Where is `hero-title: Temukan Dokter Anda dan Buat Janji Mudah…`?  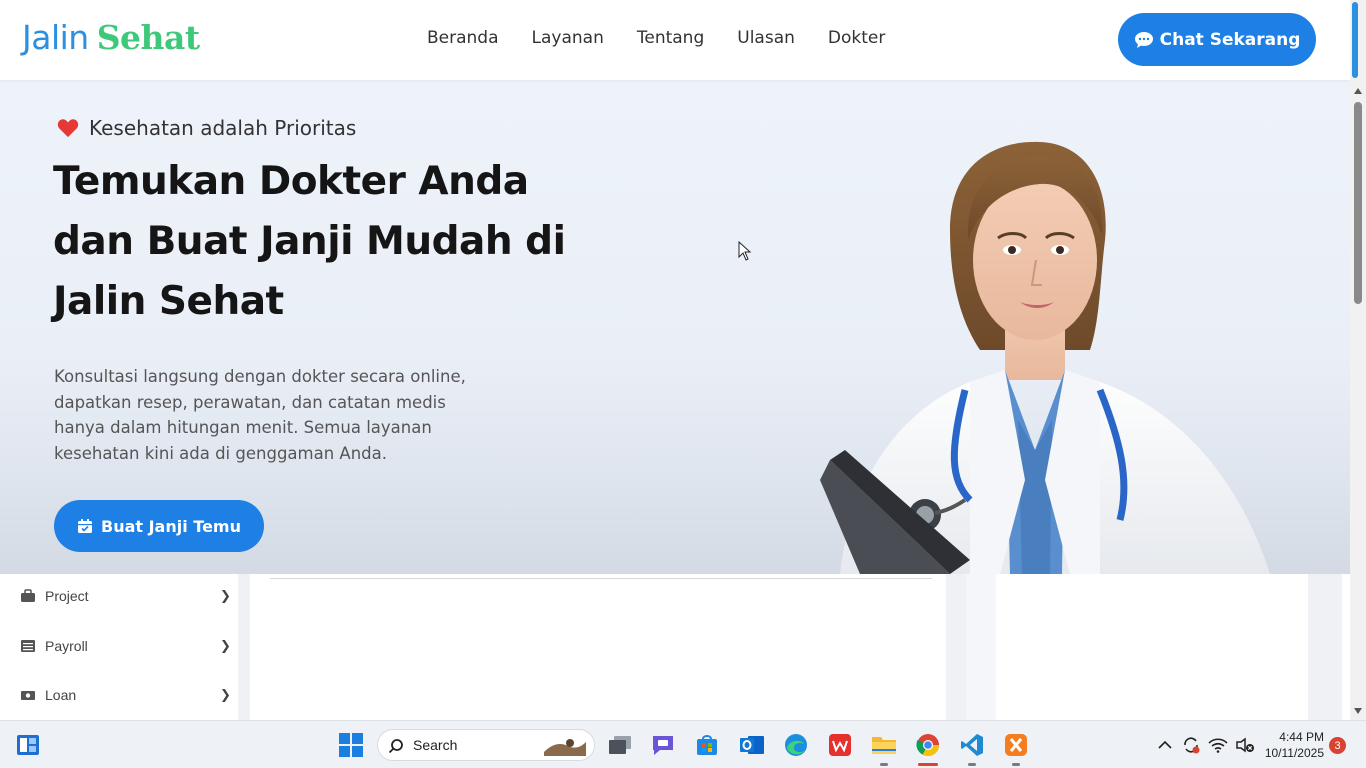 hero-title: Temukan Dokter Anda dan Buat Janji Mudah… is located at coordinates (333, 242).